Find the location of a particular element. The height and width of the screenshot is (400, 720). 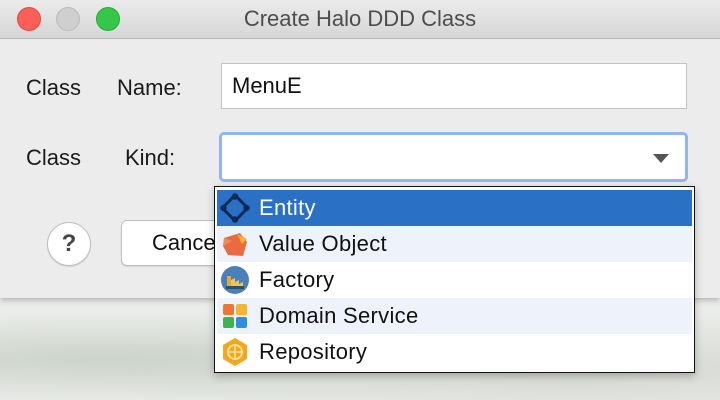

class-kind-label: Kind: is located at coordinates (150, 157).